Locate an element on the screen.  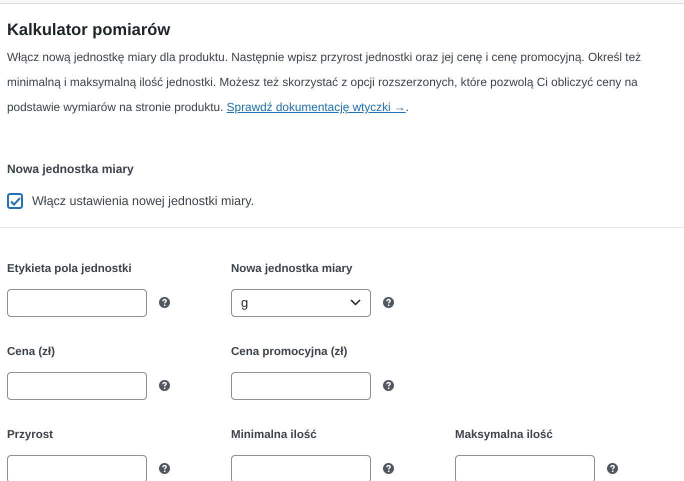
documentation-link: Sprawdź dokumentację wtyczki → is located at coordinates (316, 107).